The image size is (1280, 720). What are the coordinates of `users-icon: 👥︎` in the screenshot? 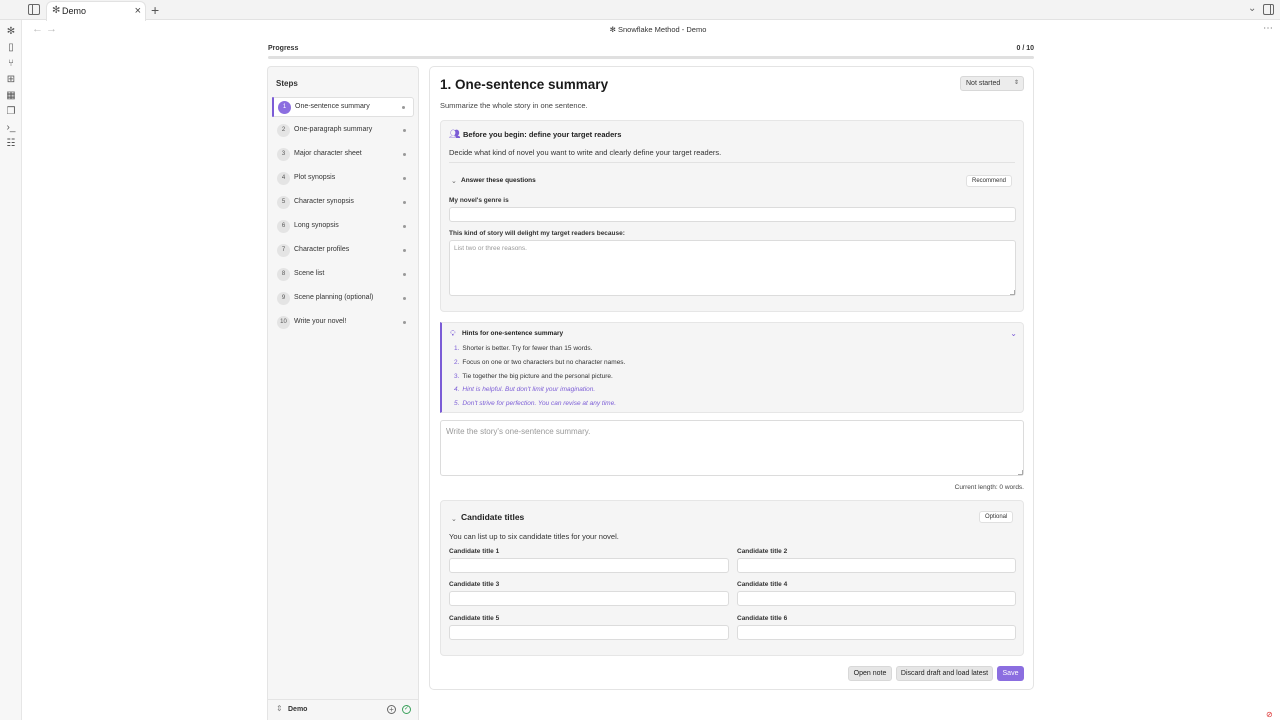 It's located at (455, 134).